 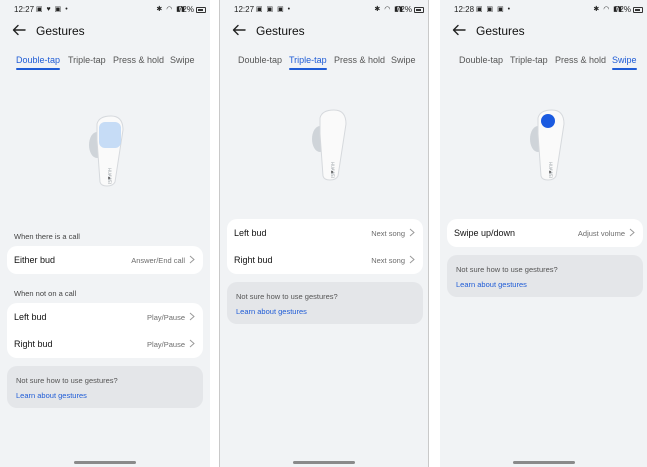 What do you see at coordinates (158, 260) in the screenshot?
I see `row-value: Answer/End call` at bounding box center [158, 260].